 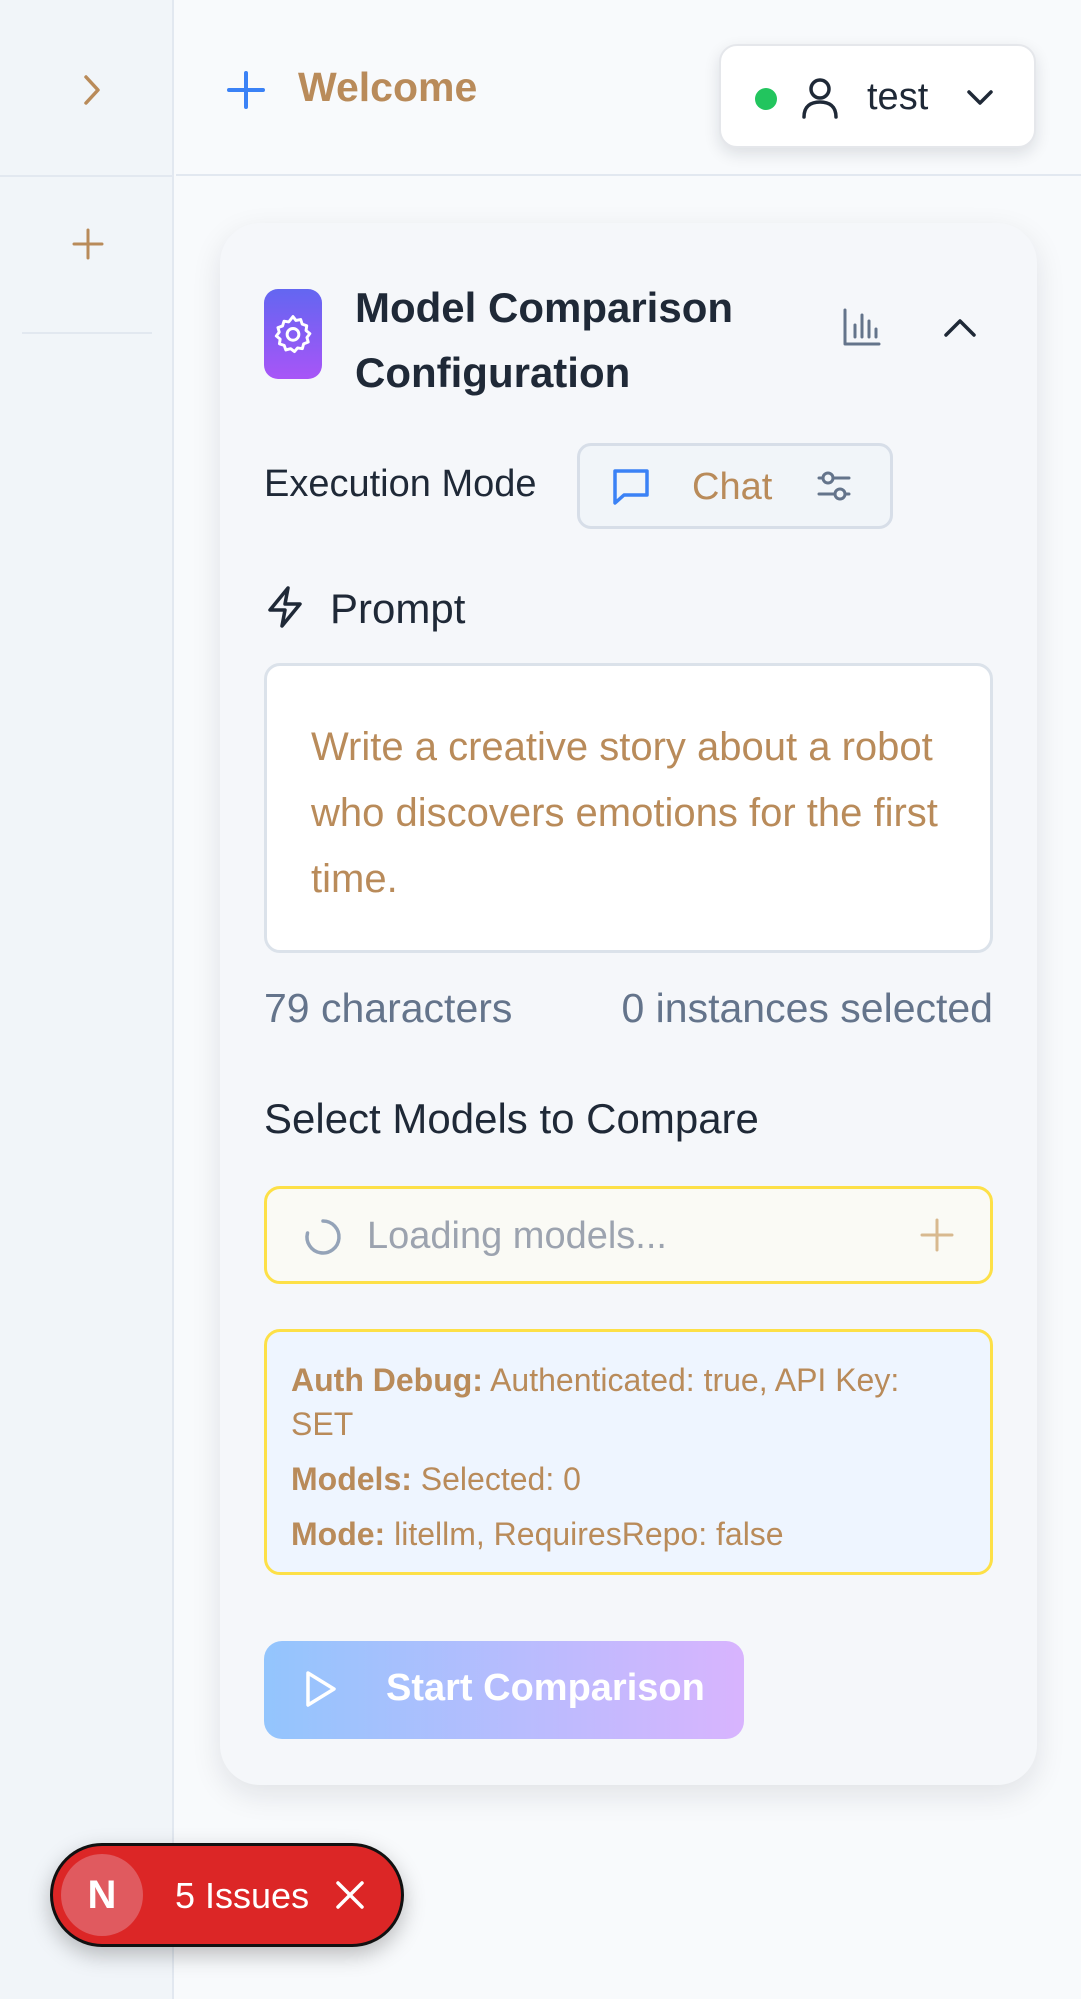 What do you see at coordinates (732, 487) in the screenshot?
I see `mode-label: Chat` at bounding box center [732, 487].